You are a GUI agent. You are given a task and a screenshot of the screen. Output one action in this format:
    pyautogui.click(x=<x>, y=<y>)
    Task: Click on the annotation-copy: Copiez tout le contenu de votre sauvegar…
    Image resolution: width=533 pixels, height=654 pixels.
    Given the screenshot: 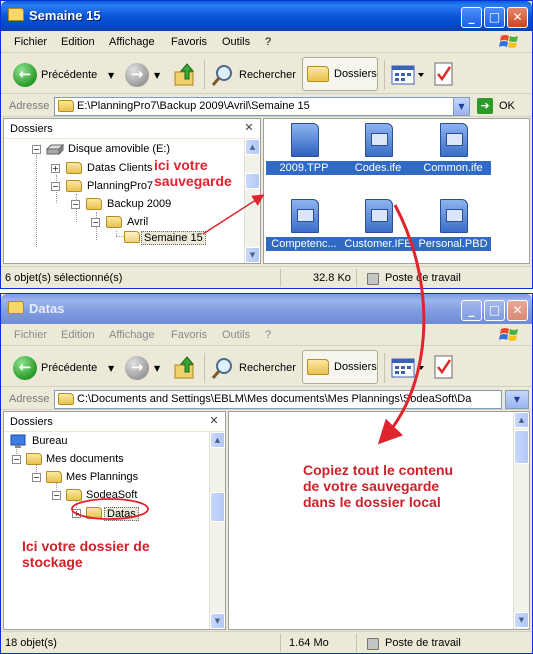 What is the action you would take?
    pyautogui.click(x=378, y=486)
    